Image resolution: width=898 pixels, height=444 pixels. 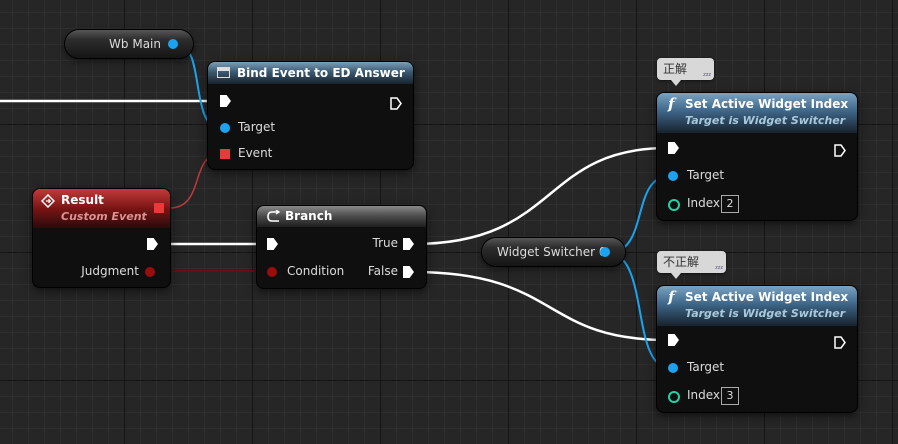 What do you see at coordinates (673, 368) in the screenshot?
I see `set-index-2-target-pin` at bounding box center [673, 368].